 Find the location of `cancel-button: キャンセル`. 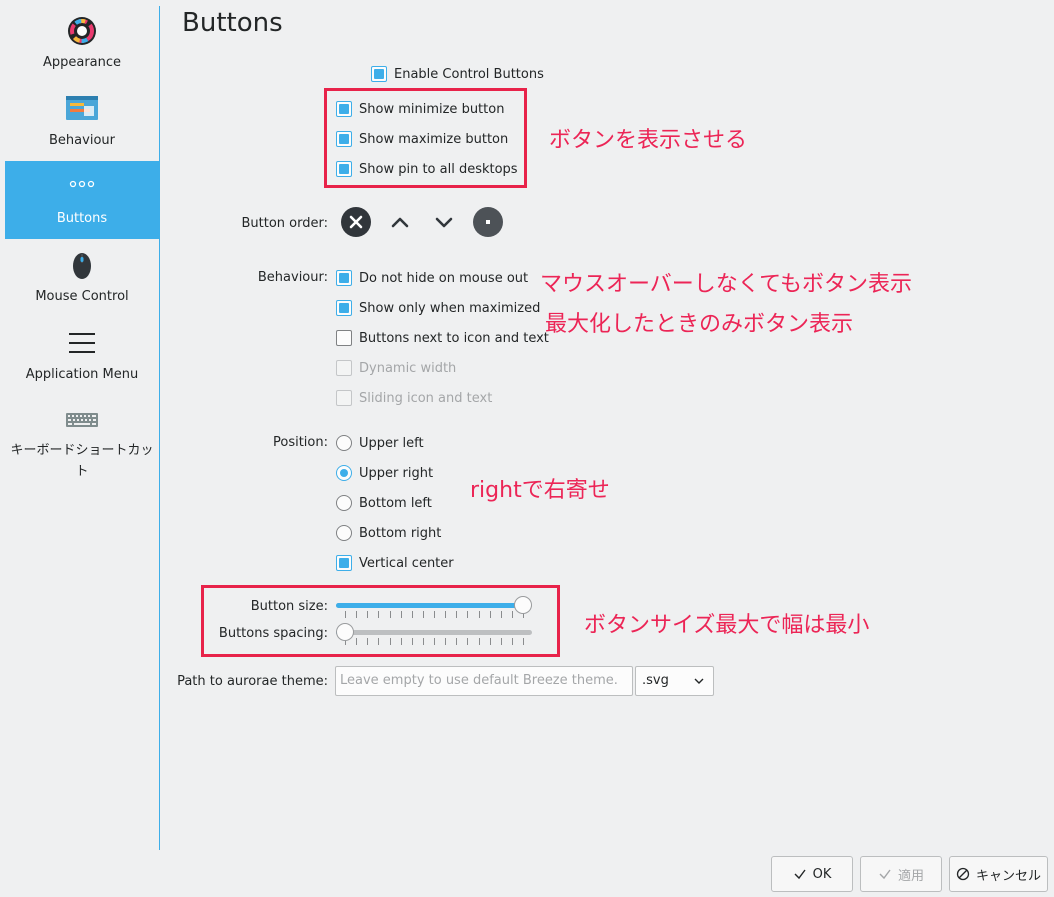

cancel-button: キャンセル is located at coordinates (998, 874).